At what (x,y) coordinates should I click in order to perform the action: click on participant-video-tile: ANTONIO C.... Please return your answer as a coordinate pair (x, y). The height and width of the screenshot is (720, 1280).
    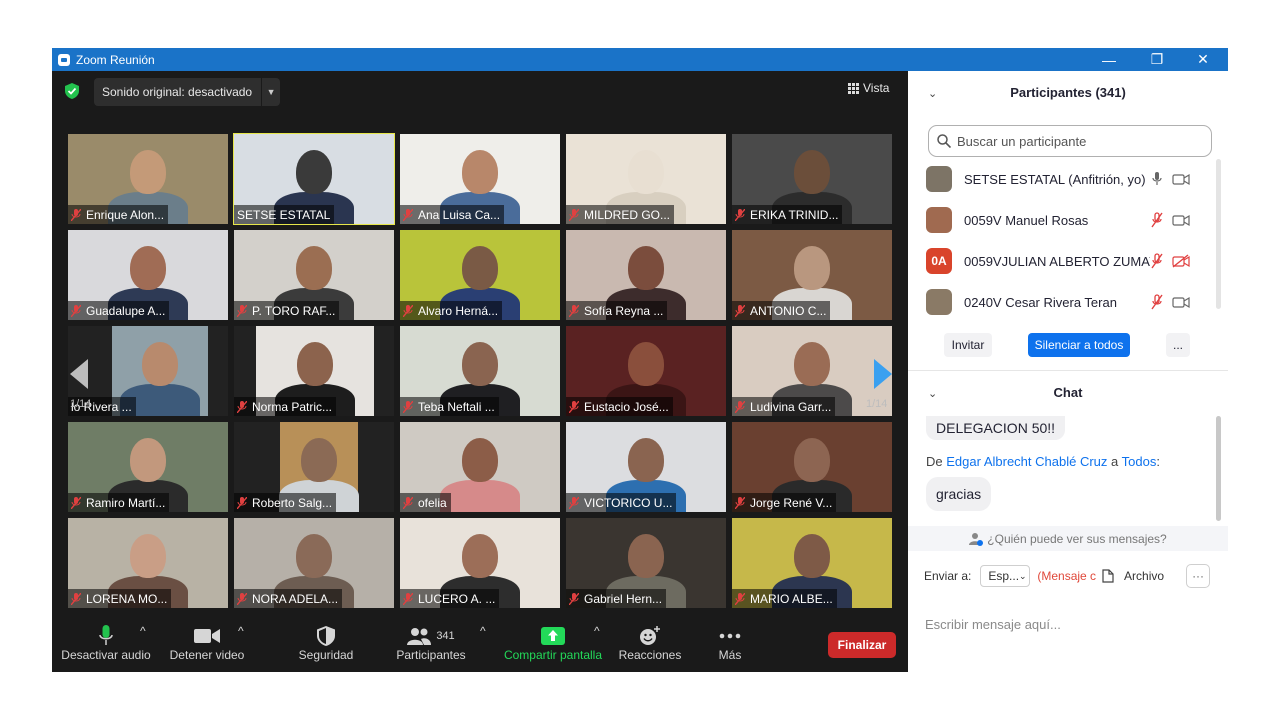
    Looking at the image, I should click on (812, 275).